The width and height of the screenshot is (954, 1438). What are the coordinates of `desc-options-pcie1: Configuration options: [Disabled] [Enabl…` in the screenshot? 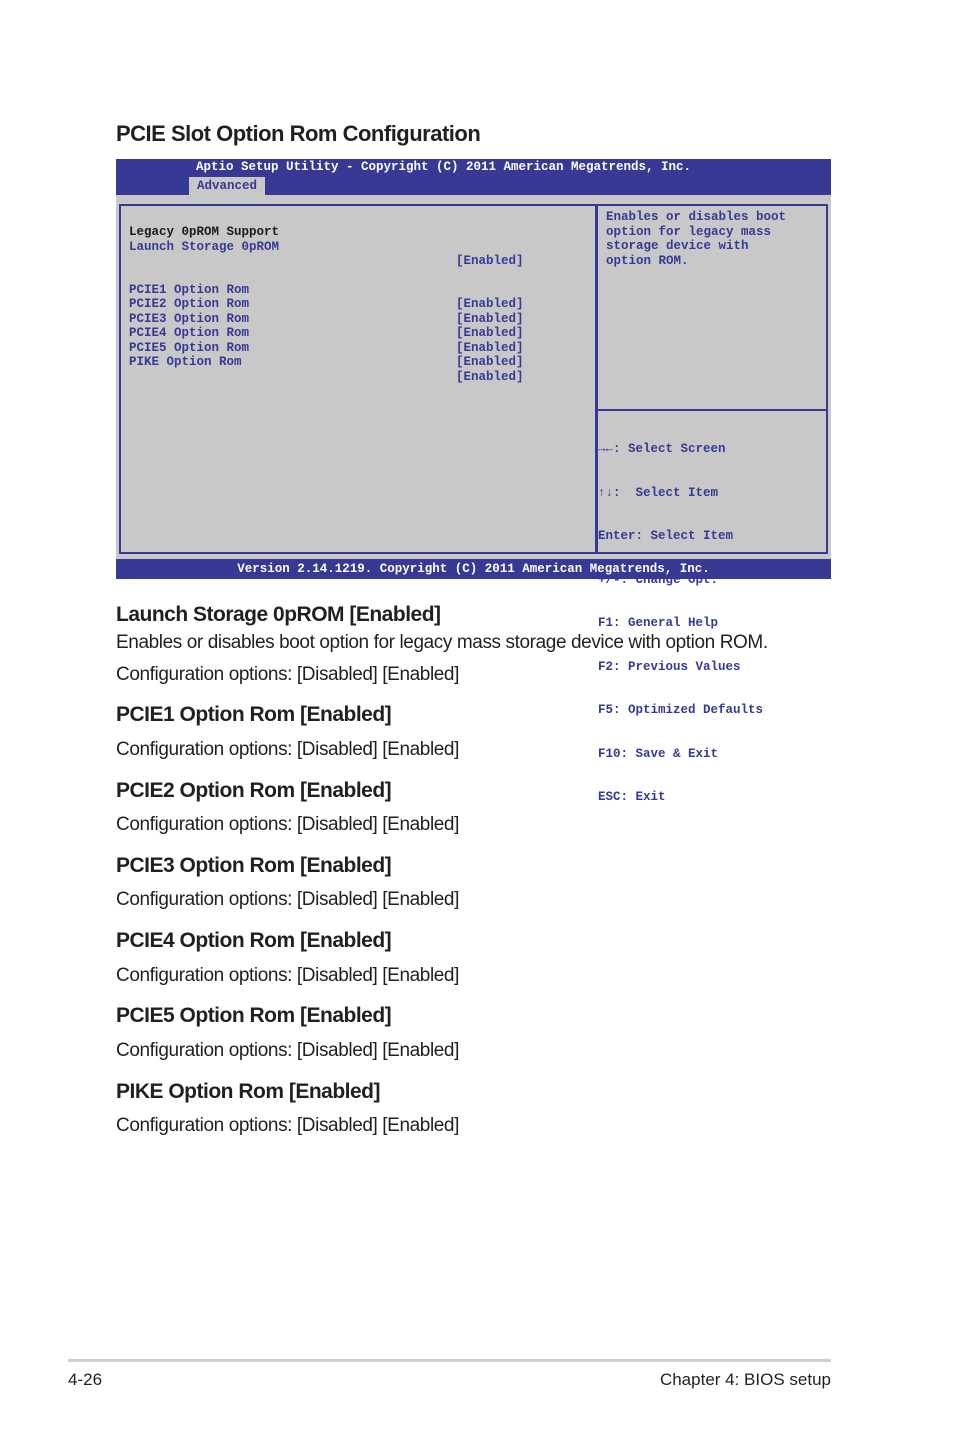 It's located at (287, 749).